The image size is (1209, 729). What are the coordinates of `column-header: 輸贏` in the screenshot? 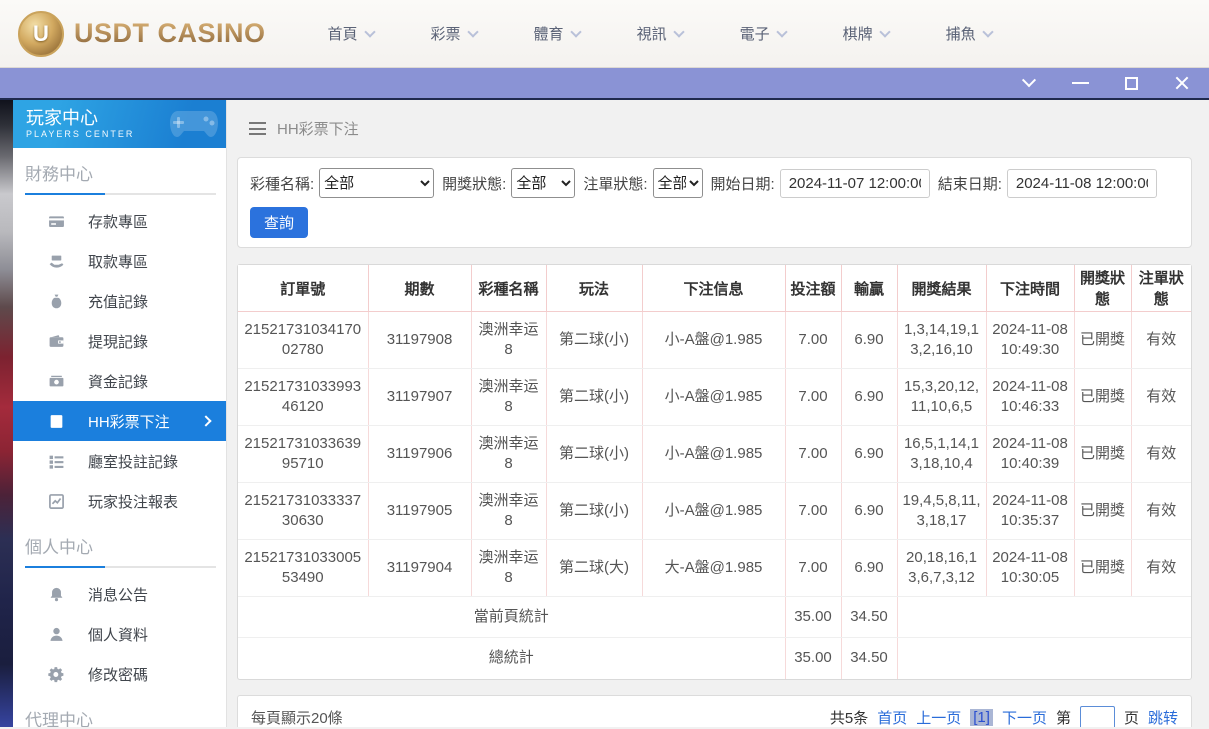 It's located at (869, 288).